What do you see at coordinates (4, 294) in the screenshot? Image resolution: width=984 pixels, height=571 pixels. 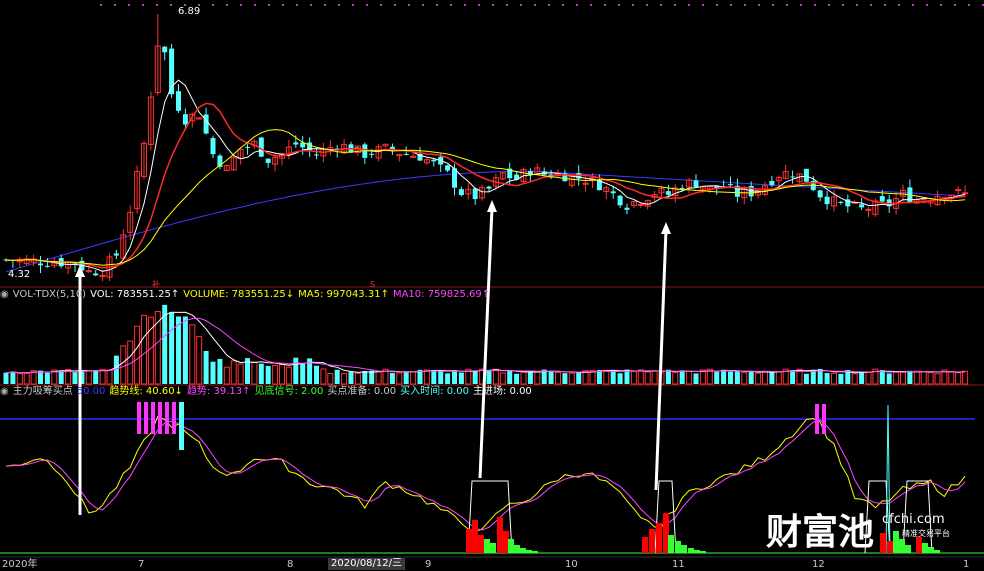 I see `volume-settings-icon: ◉` at bounding box center [4, 294].